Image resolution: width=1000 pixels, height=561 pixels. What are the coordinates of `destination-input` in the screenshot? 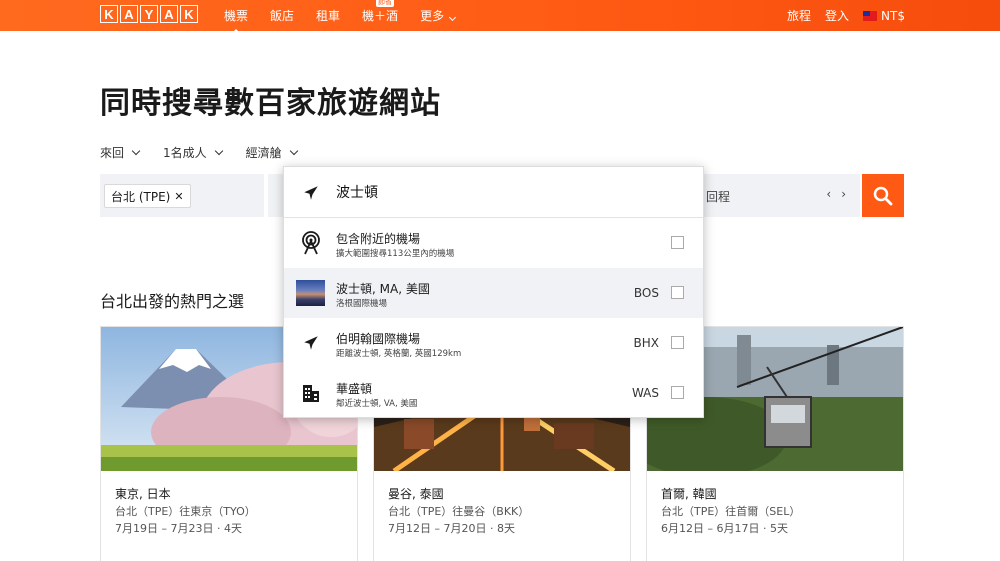 It's located at (506, 192).